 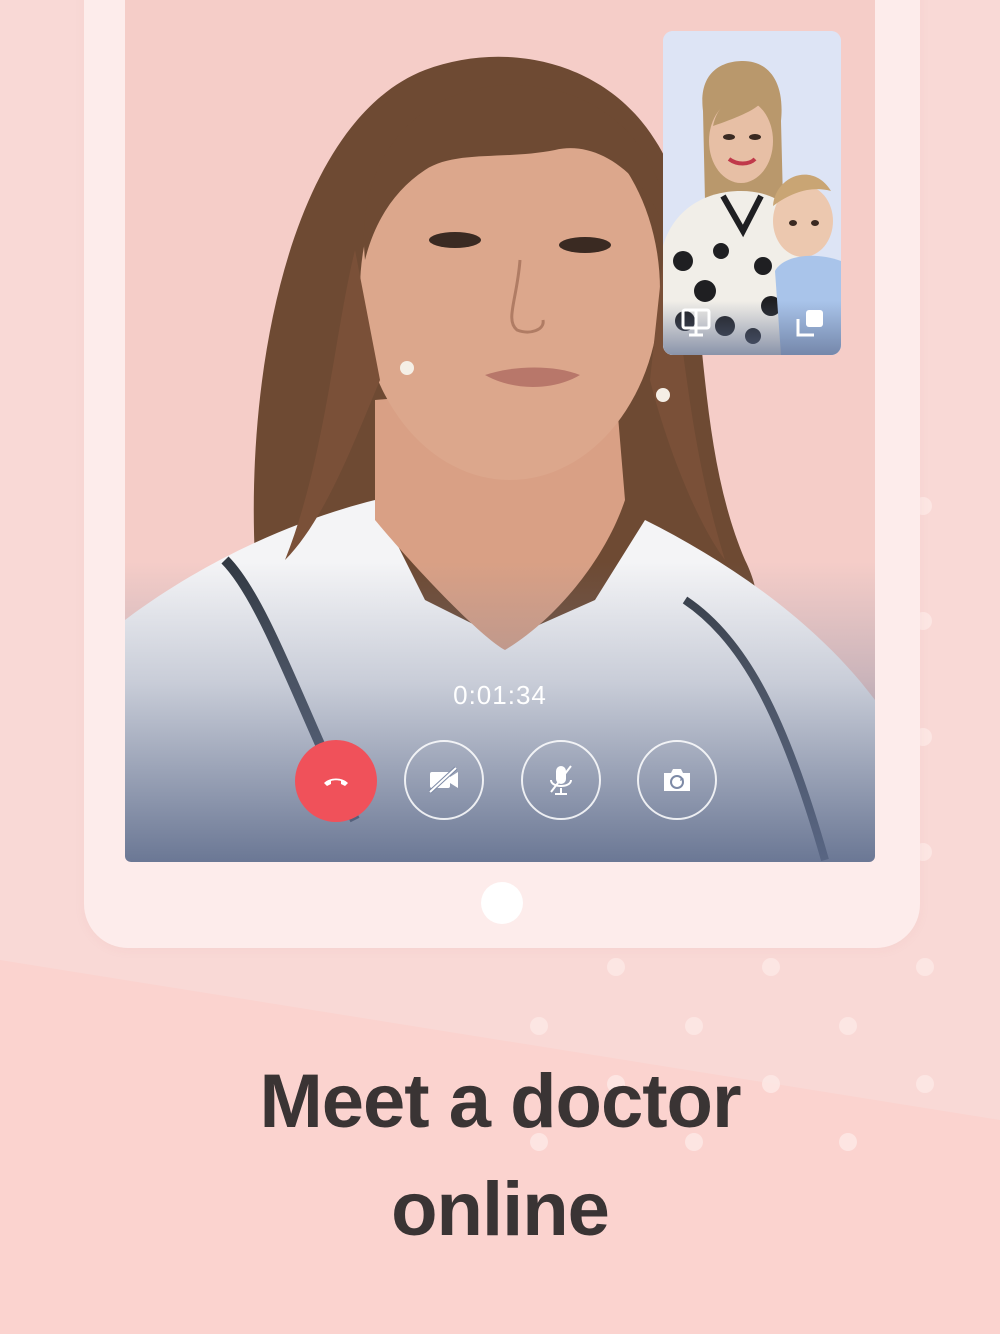 I want to click on call-controls, so click(x=500, y=782).